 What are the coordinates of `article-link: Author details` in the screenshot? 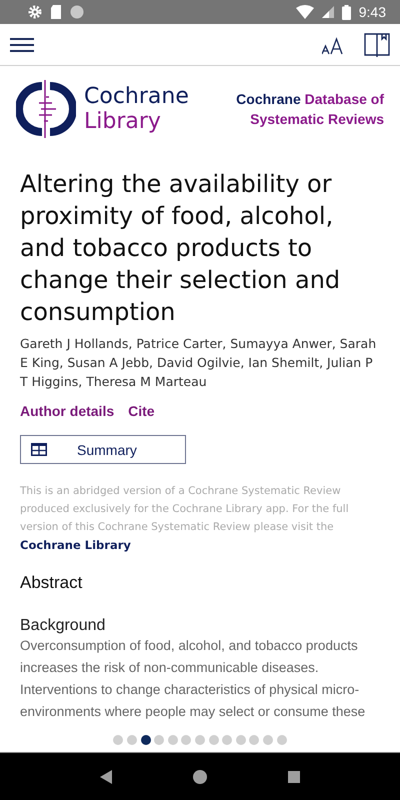 It's located at (67, 411).